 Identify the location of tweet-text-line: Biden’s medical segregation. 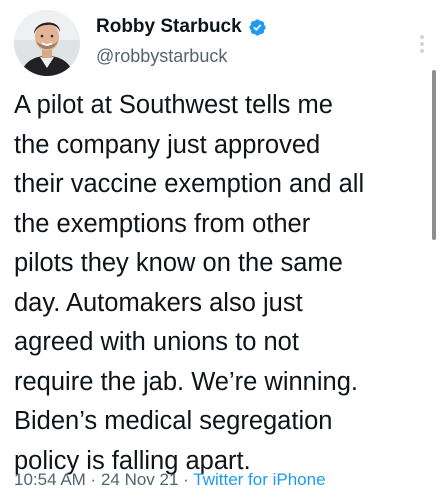
(173, 421).